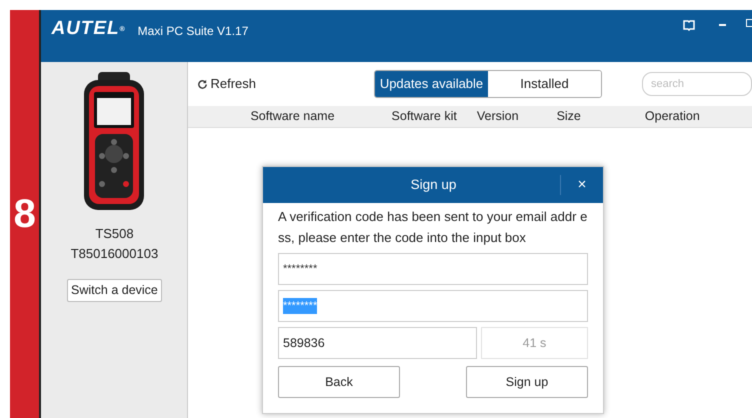 This screenshot has height=418, width=752. I want to click on step-number: 8, so click(25, 214).